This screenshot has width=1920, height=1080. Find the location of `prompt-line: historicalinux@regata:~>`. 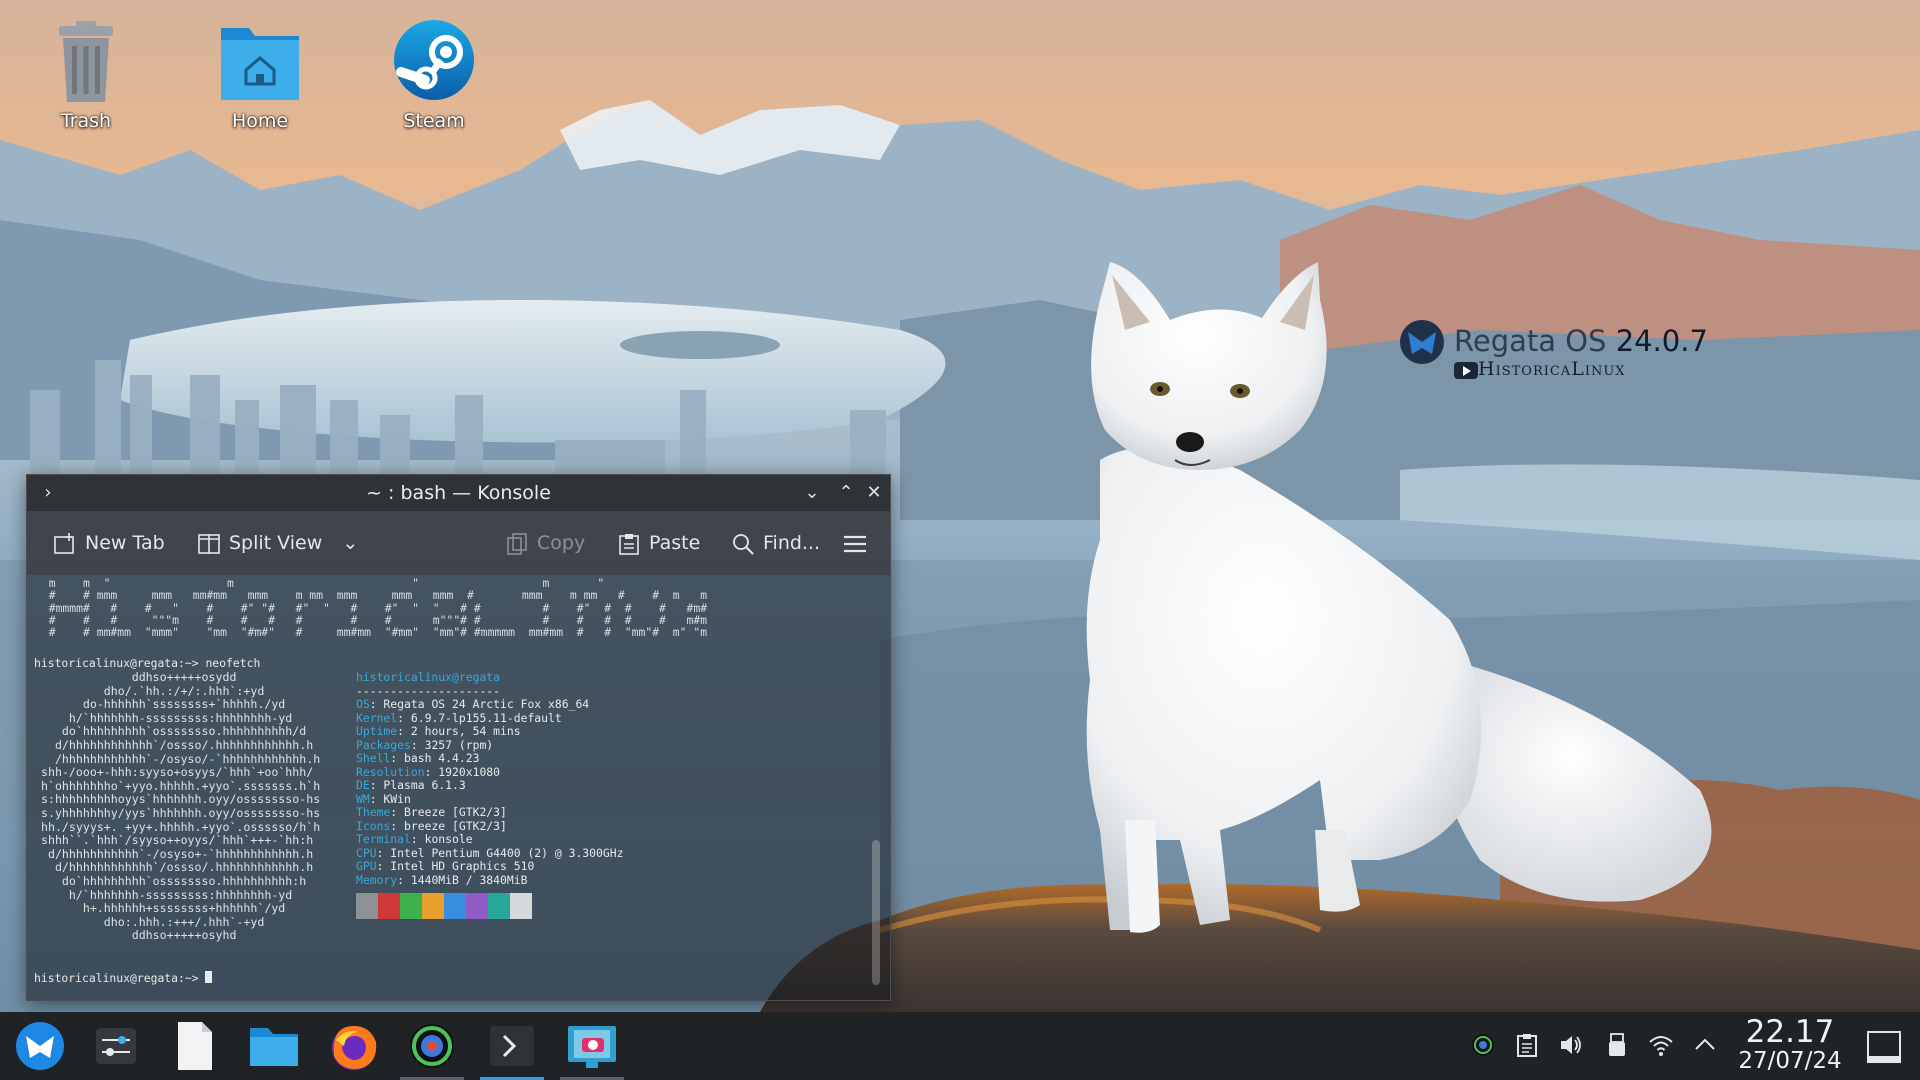

prompt-line: historicalinux@regata:~> is located at coordinates (123, 978).